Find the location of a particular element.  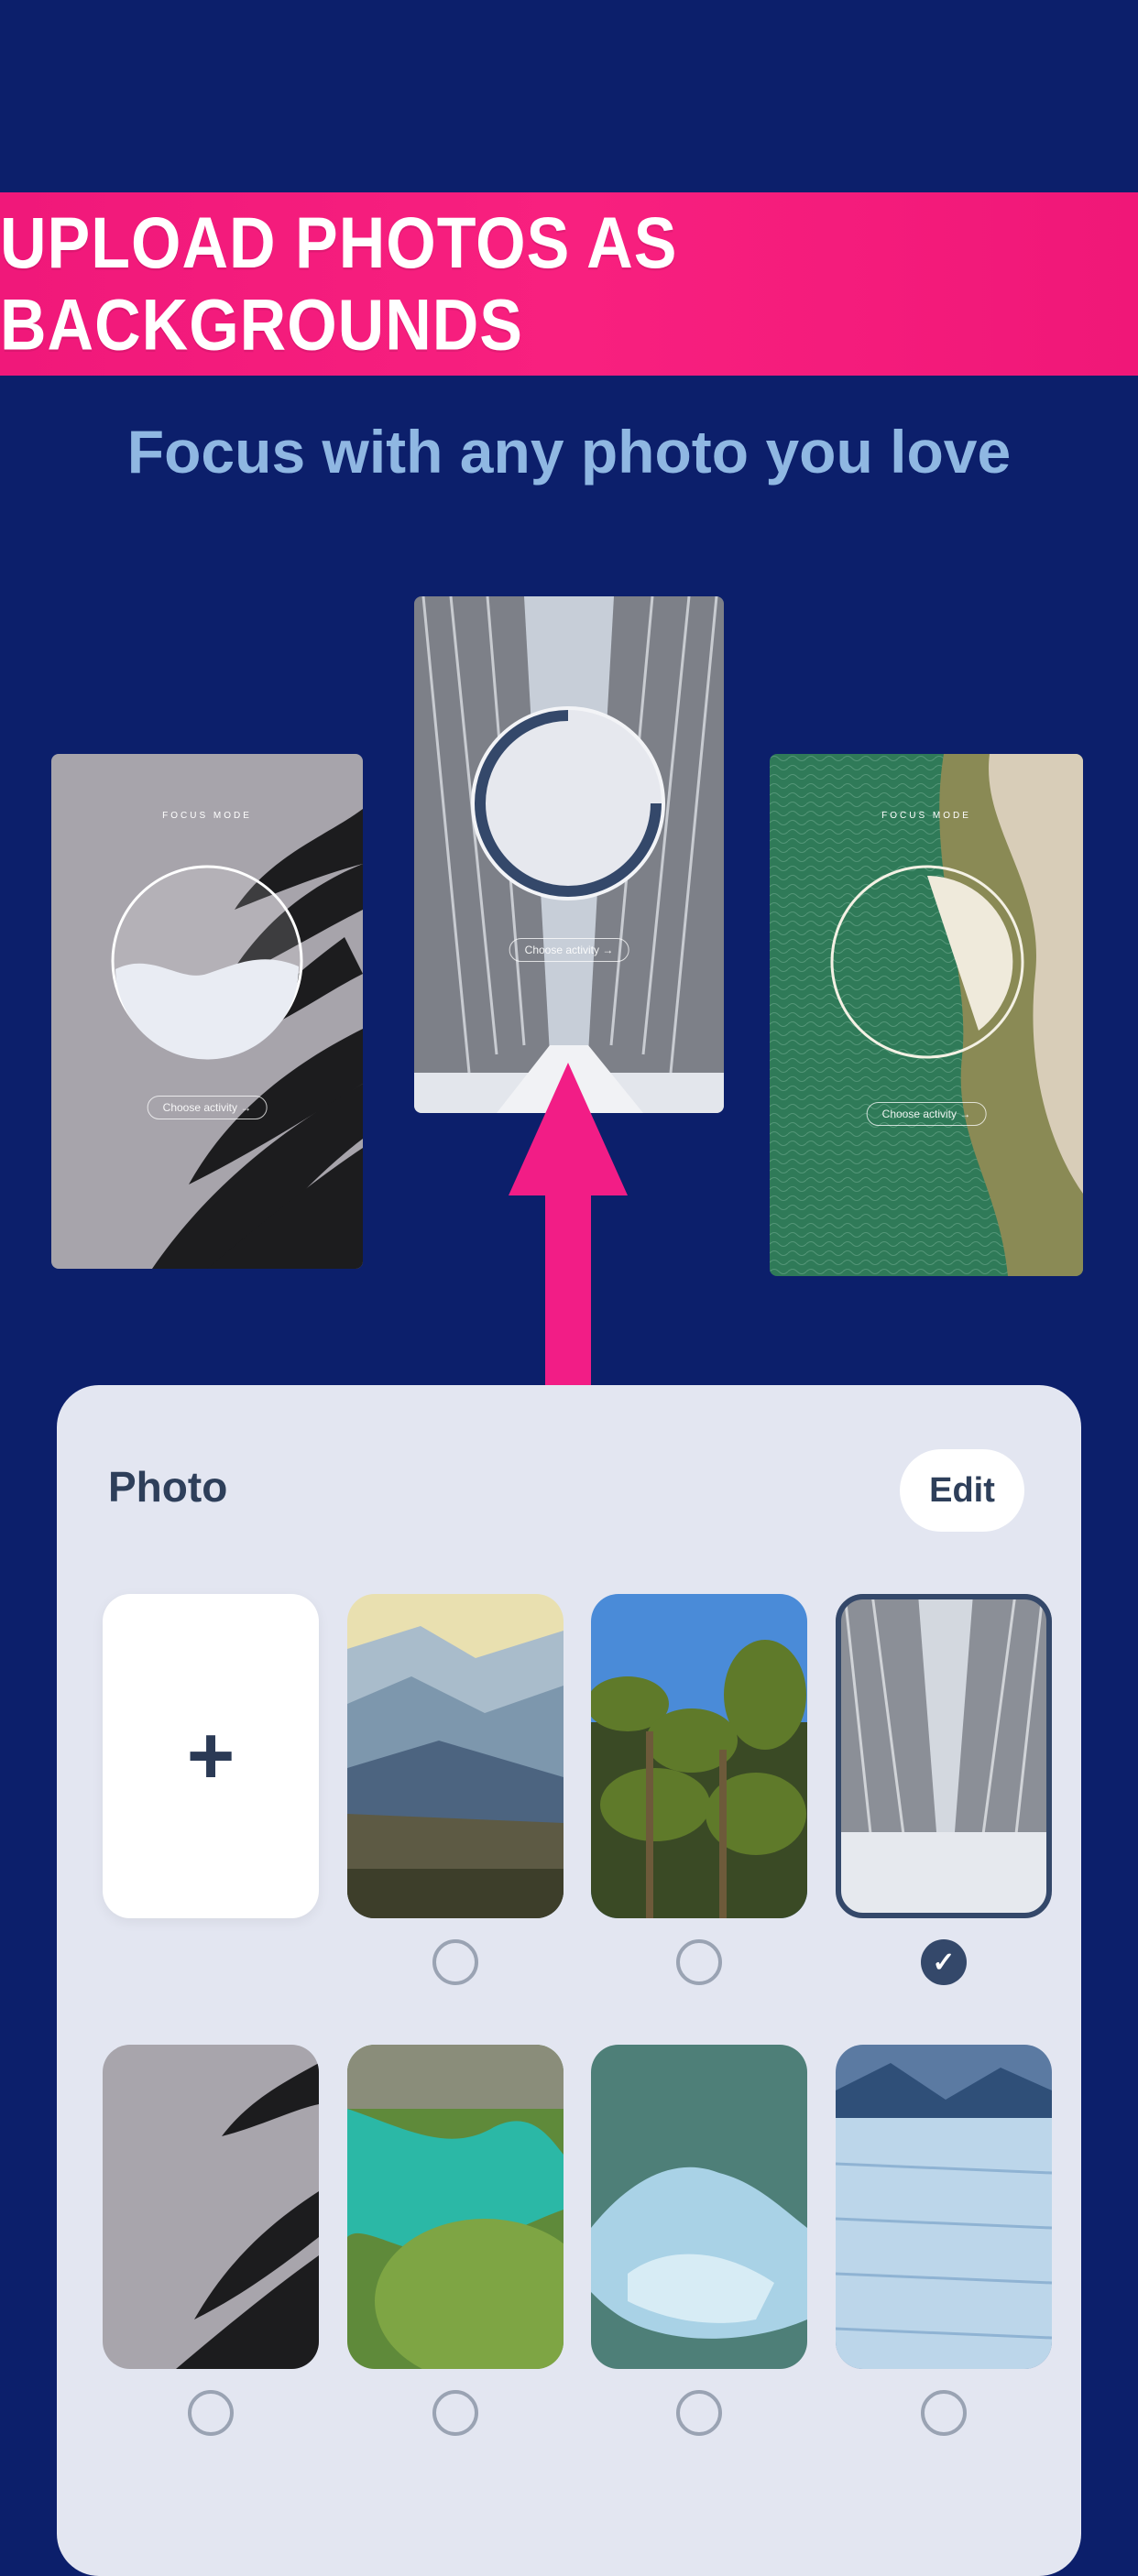

palm-leaves-thumbnail is located at coordinates (211, 2207).